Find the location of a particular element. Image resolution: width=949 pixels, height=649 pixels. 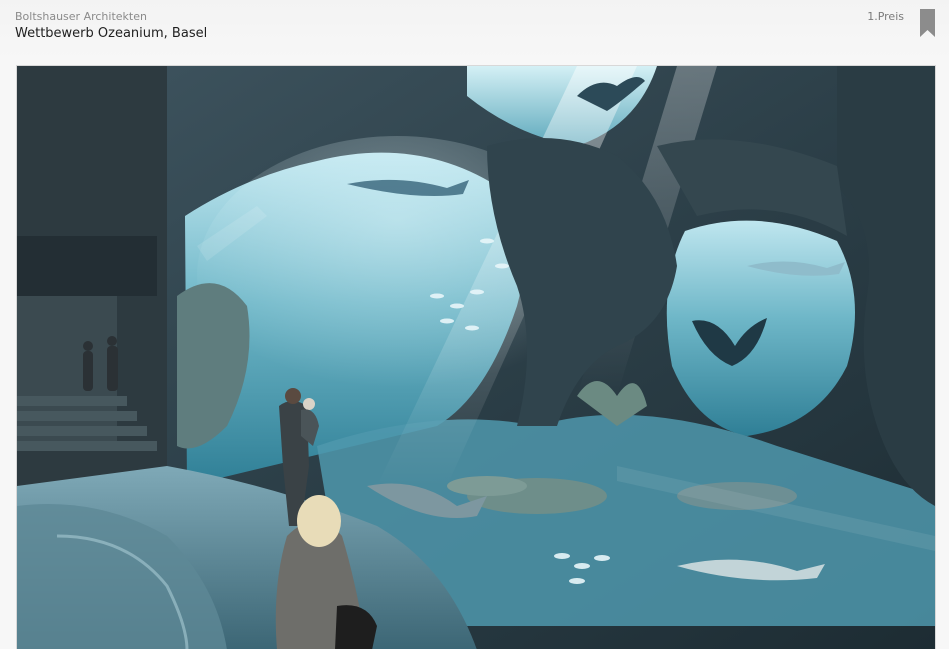

architect-name: Boltshauser Architekten is located at coordinates (81, 16).